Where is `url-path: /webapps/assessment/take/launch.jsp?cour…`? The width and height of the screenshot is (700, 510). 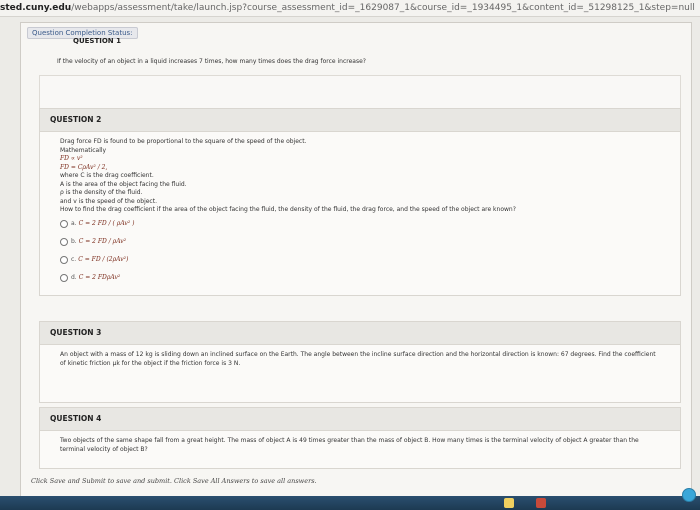 url-path: /webapps/assessment/take/launch.jsp?cour… is located at coordinates (383, 8).